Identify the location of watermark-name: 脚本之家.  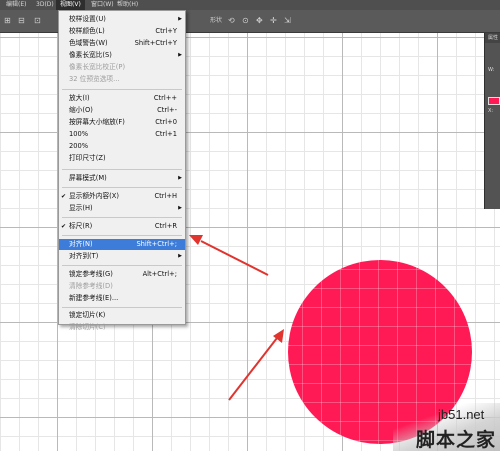
(456, 440).